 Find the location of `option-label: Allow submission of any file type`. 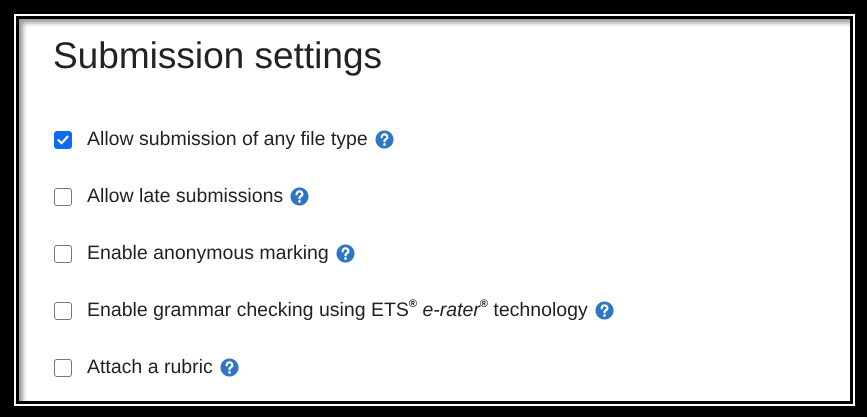

option-label: Allow submission of any file type is located at coordinates (227, 139).